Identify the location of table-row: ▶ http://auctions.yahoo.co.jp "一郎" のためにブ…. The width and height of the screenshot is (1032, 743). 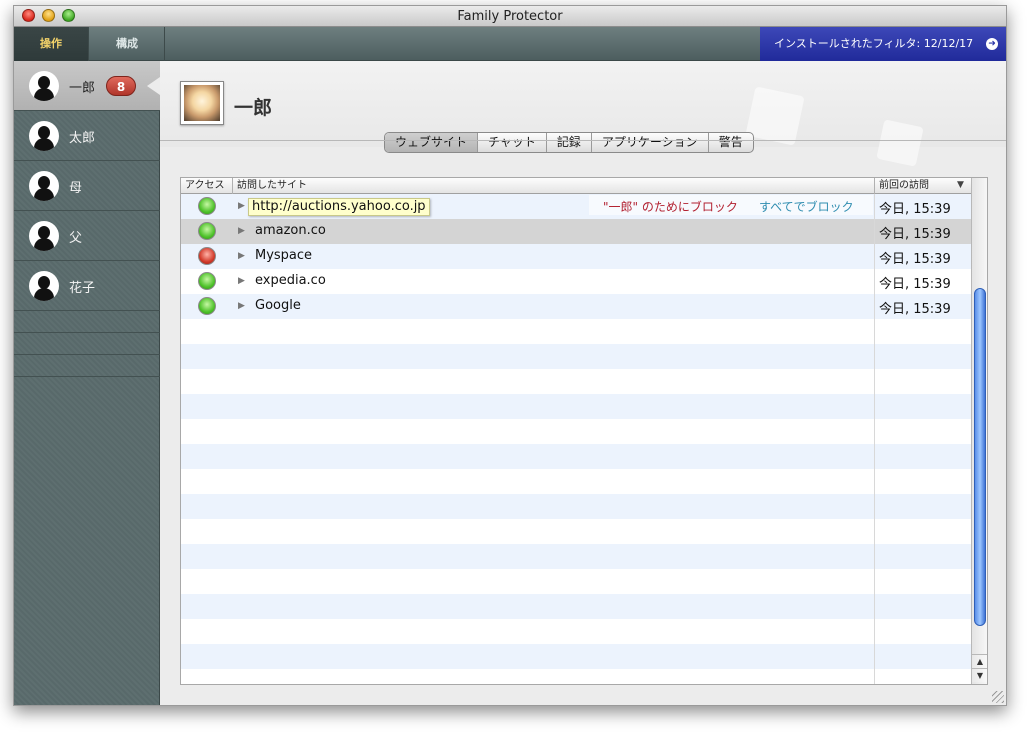
(576, 206).